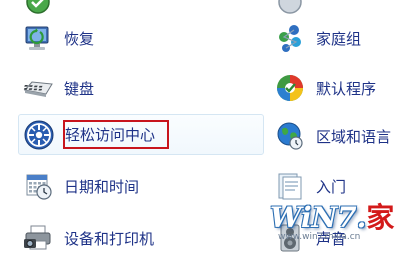 The height and width of the screenshot is (269, 416). What do you see at coordinates (37, 38) in the screenshot?
I see `recovery-computer-icon` at bounding box center [37, 38].